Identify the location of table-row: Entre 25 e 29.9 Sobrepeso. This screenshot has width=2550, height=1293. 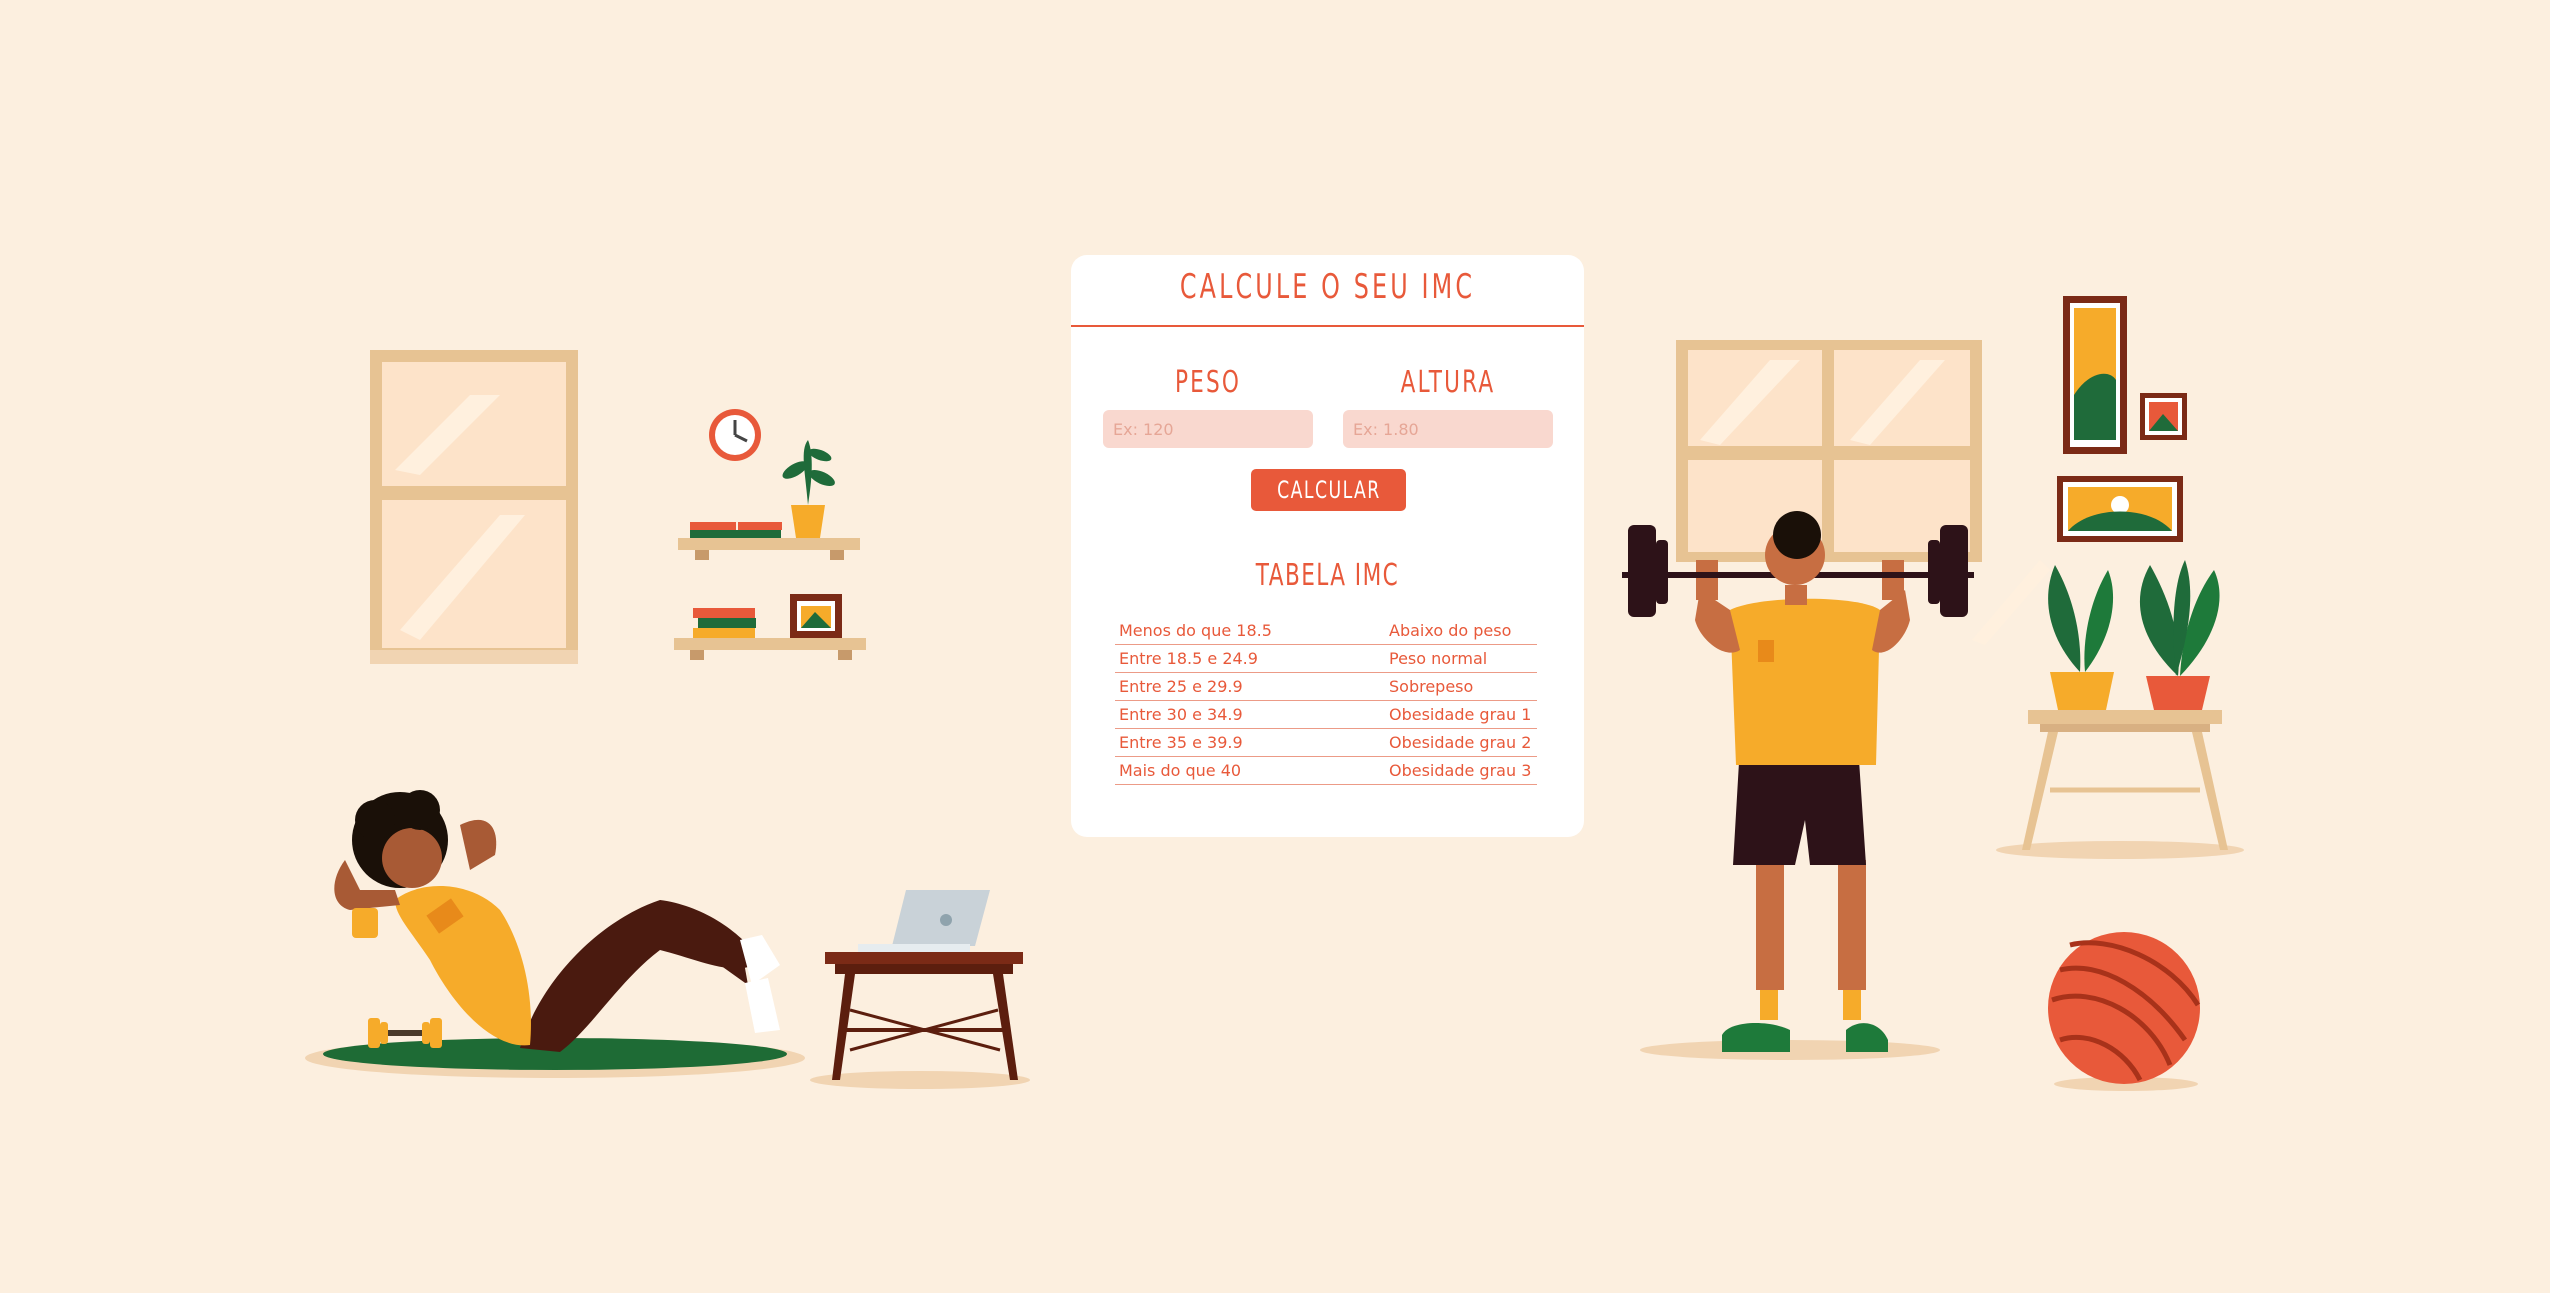
(1326, 686).